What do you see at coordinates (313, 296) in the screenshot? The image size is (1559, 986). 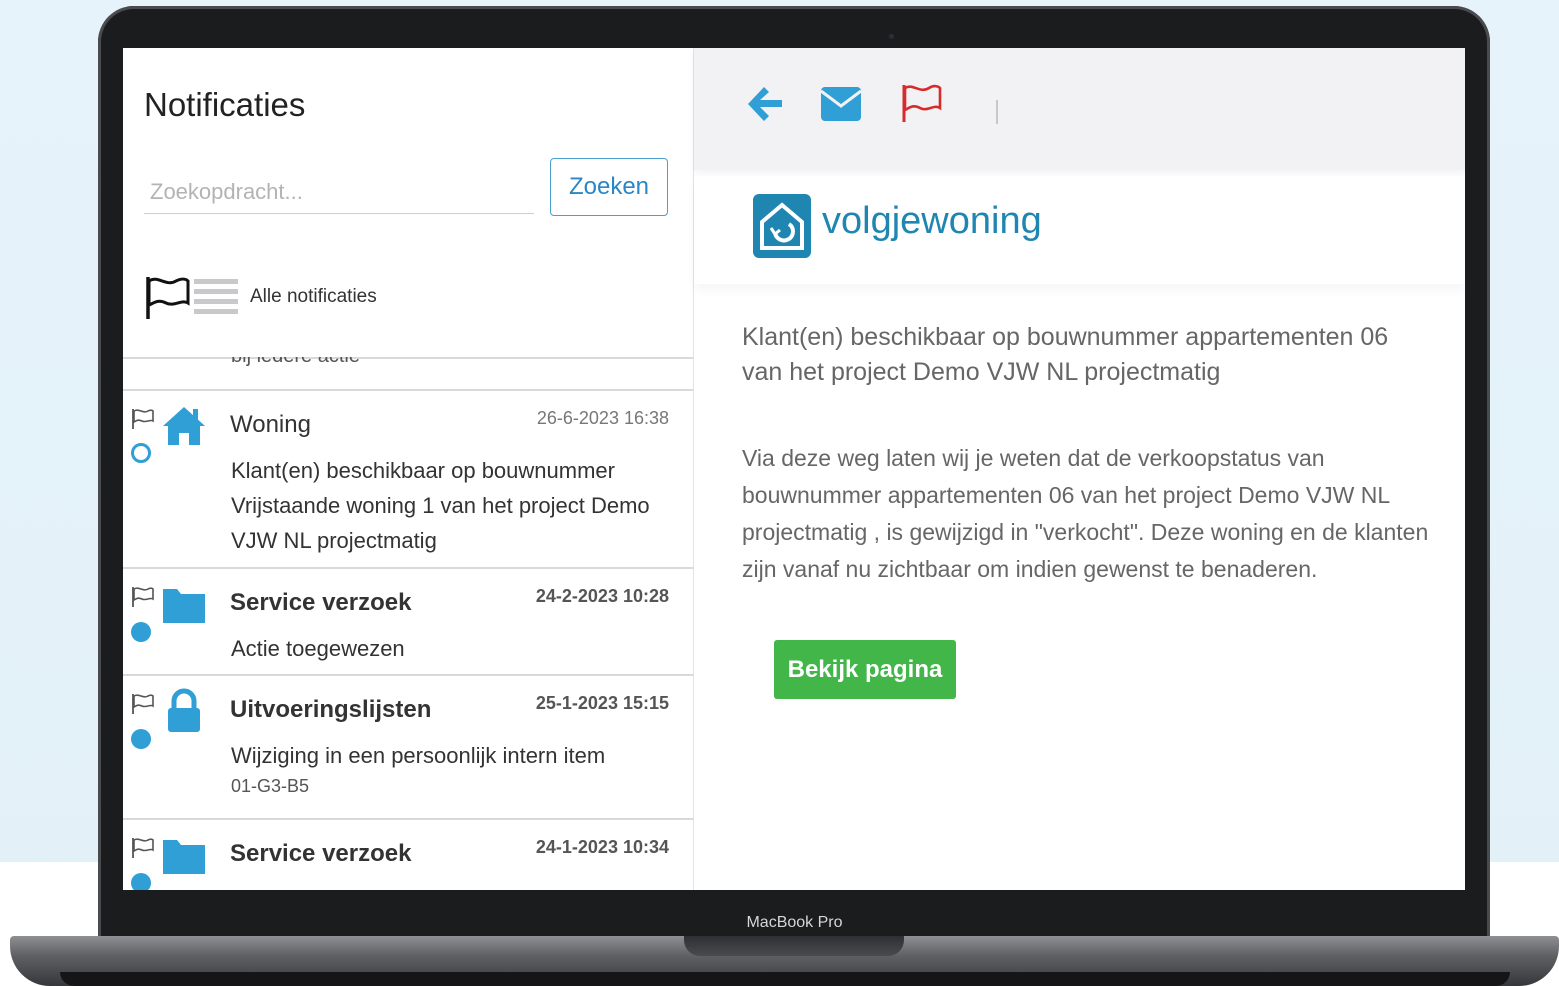 I see `filter-label: Alle notificaties` at bounding box center [313, 296].